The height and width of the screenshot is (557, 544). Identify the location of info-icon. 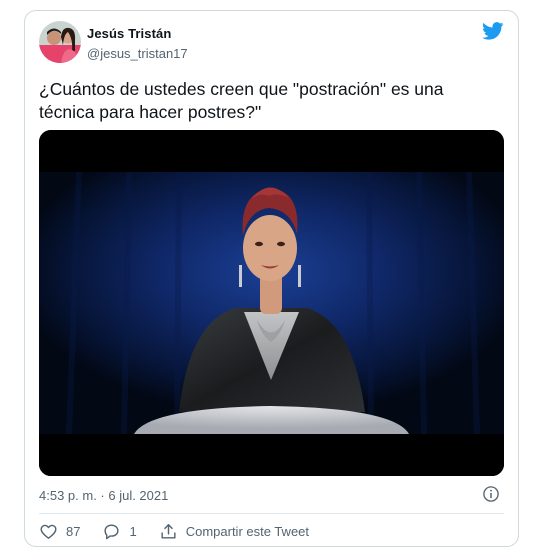
(491, 494).